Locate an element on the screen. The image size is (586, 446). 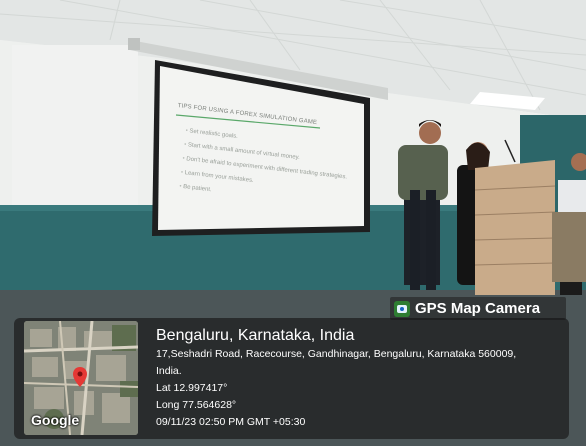
map-thumbnail: Google is located at coordinates (81, 378).